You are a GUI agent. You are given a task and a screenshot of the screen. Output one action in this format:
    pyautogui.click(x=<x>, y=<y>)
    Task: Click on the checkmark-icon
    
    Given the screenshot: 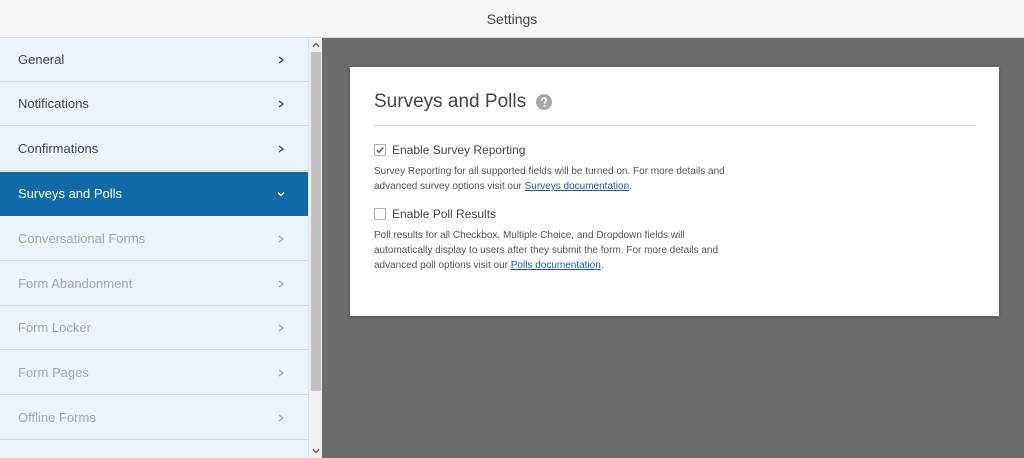 What is the action you would take?
    pyautogui.click(x=380, y=150)
    